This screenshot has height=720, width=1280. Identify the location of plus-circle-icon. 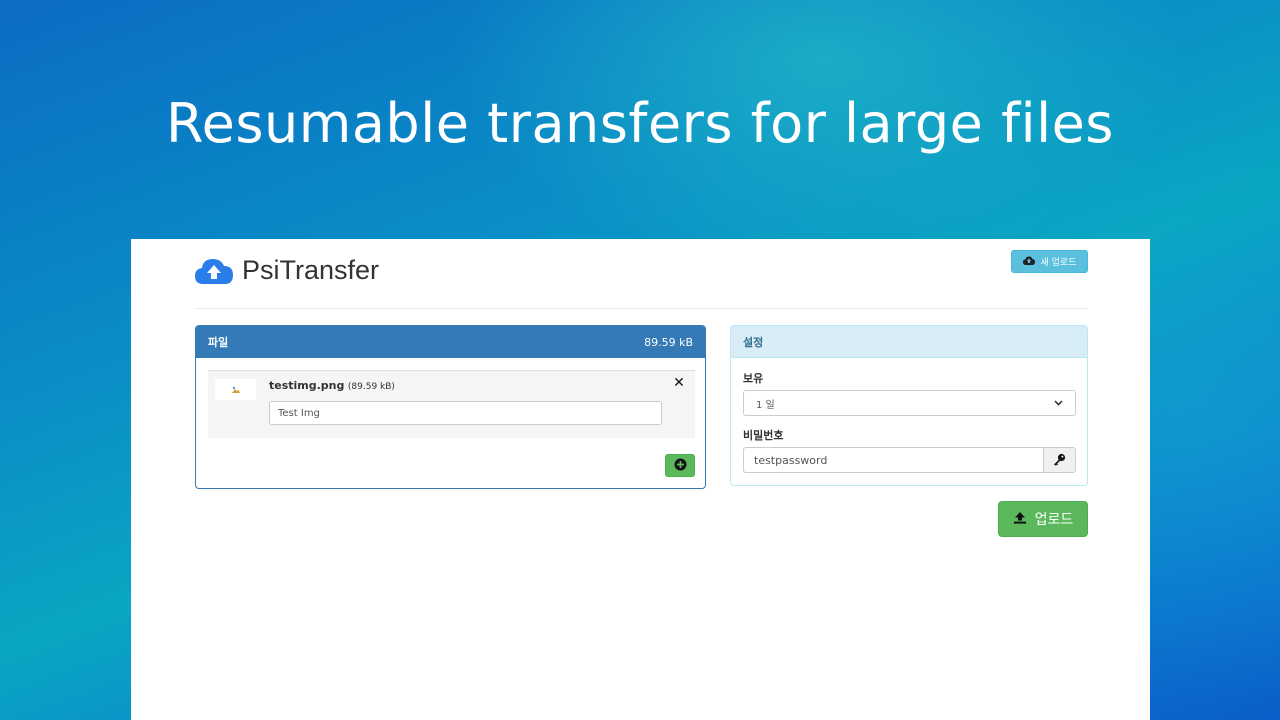
(680, 465).